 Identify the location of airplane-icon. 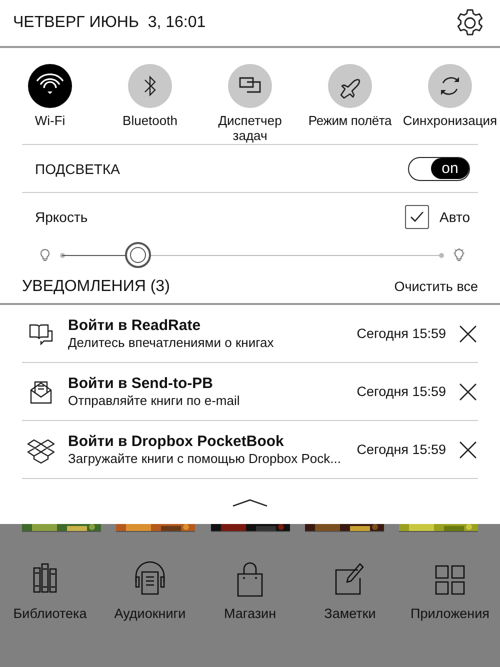
(350, 86).